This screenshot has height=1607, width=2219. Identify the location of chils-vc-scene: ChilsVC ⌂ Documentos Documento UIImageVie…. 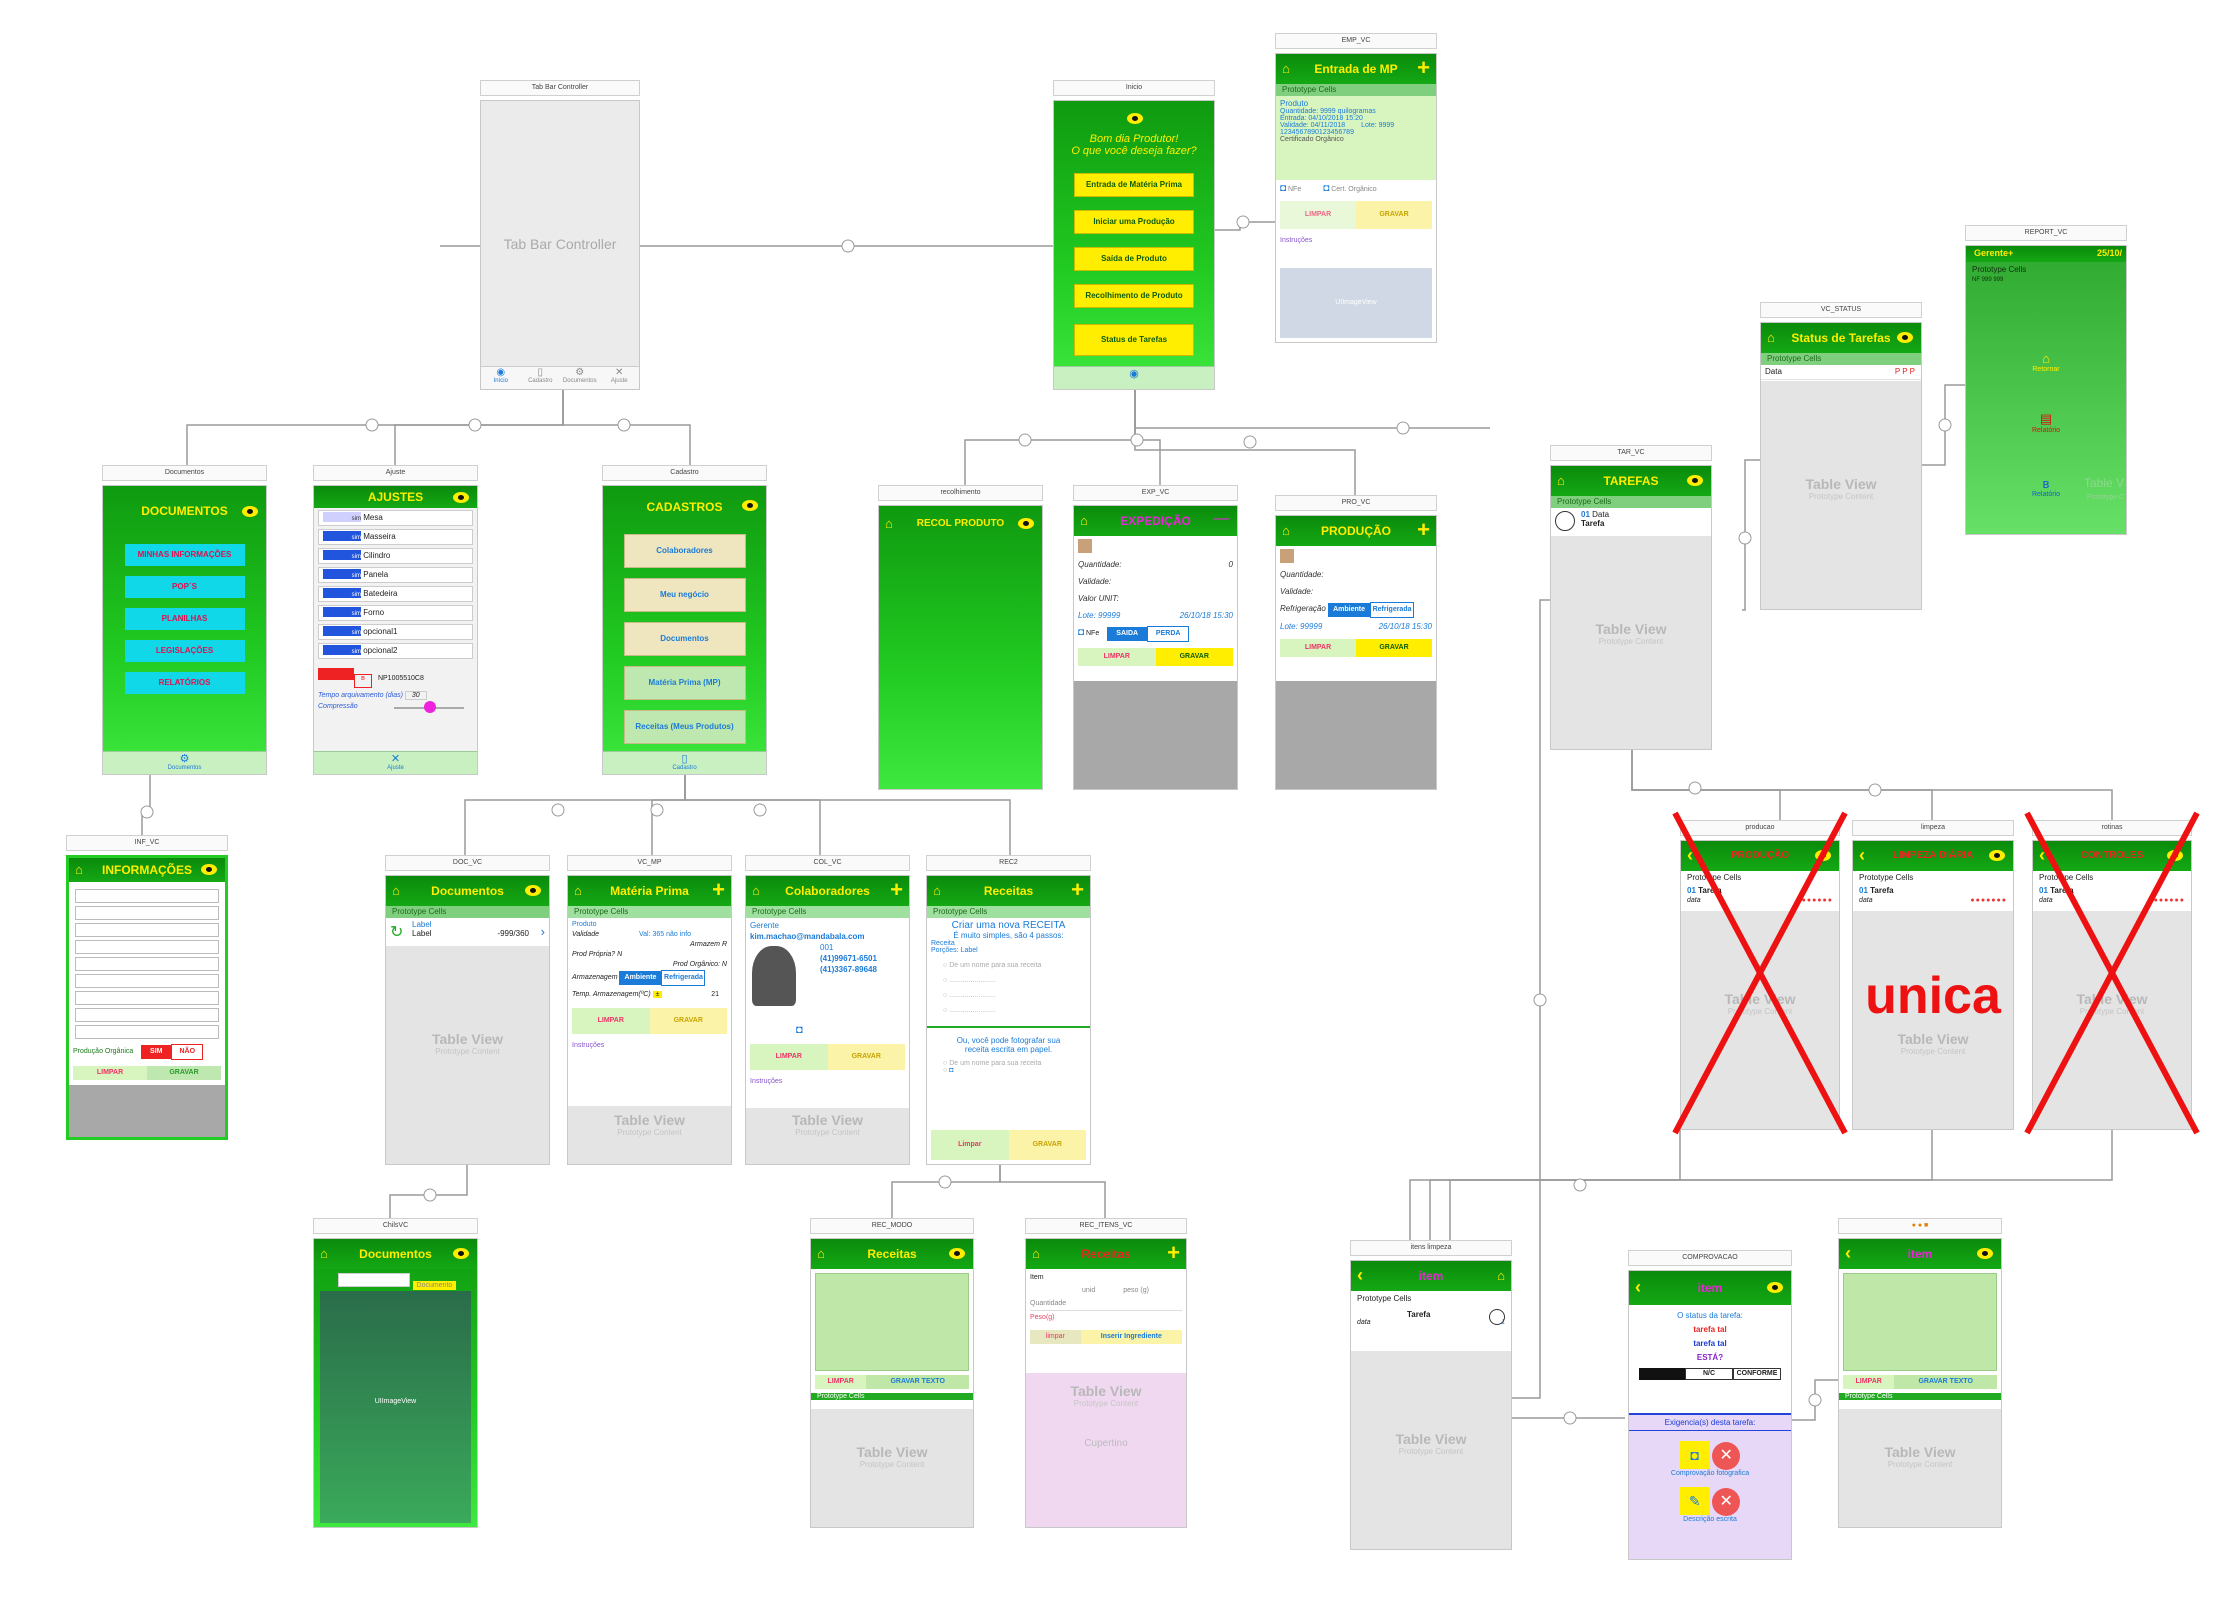
(395, 1373).